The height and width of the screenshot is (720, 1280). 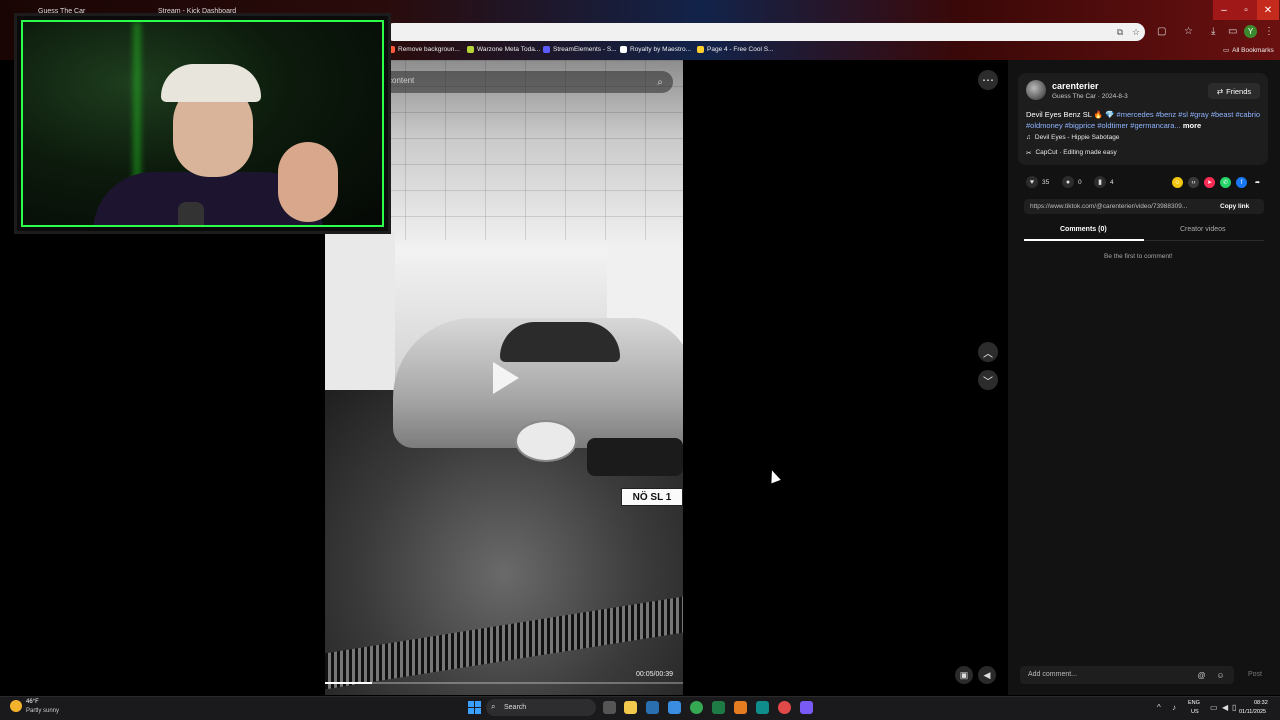 I want to click on author-username: carenterier, so click(x=1075, y=86).